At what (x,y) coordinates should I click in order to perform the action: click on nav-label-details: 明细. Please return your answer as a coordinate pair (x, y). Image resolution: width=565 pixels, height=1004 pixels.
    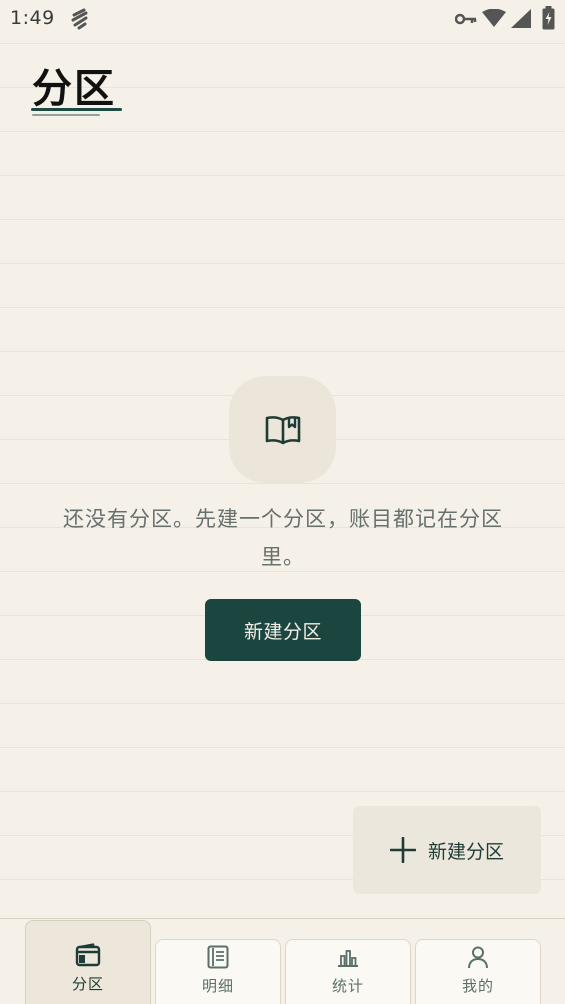
    Looking at the image, I should click on (217, 986).